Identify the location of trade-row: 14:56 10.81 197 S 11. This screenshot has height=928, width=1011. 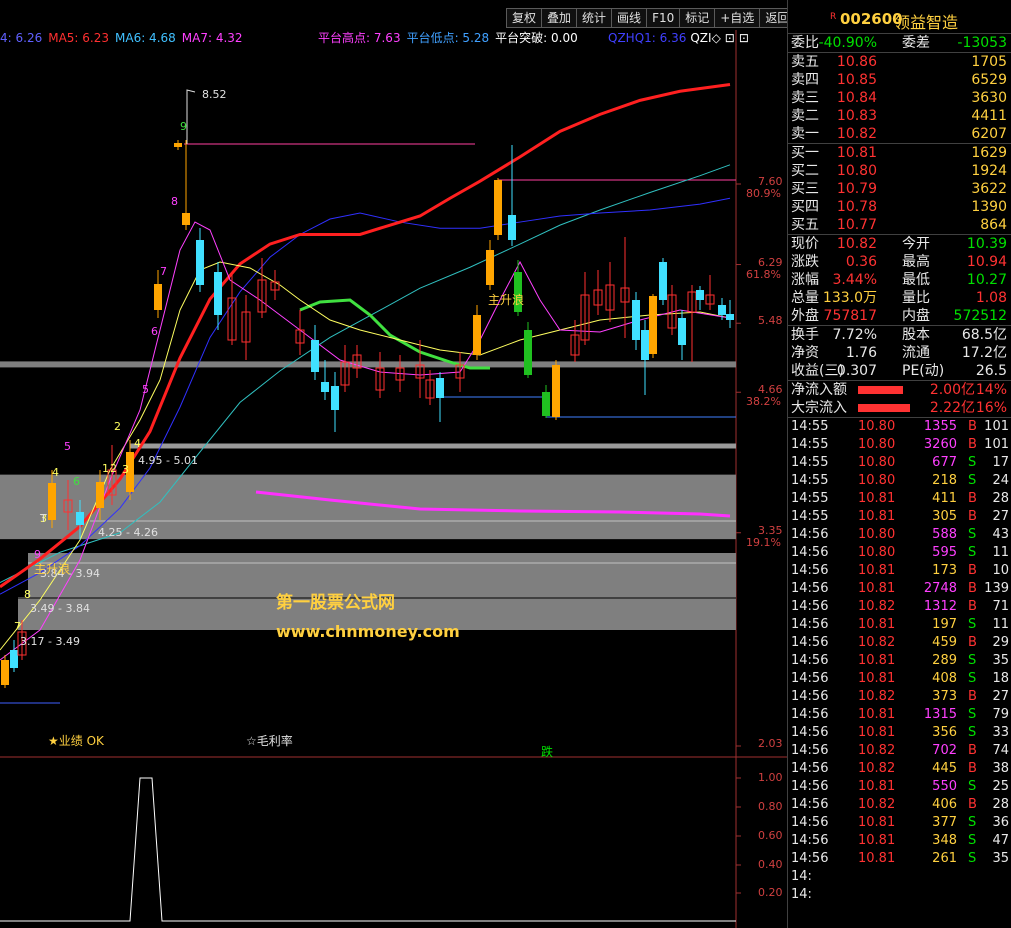
(899, 625).